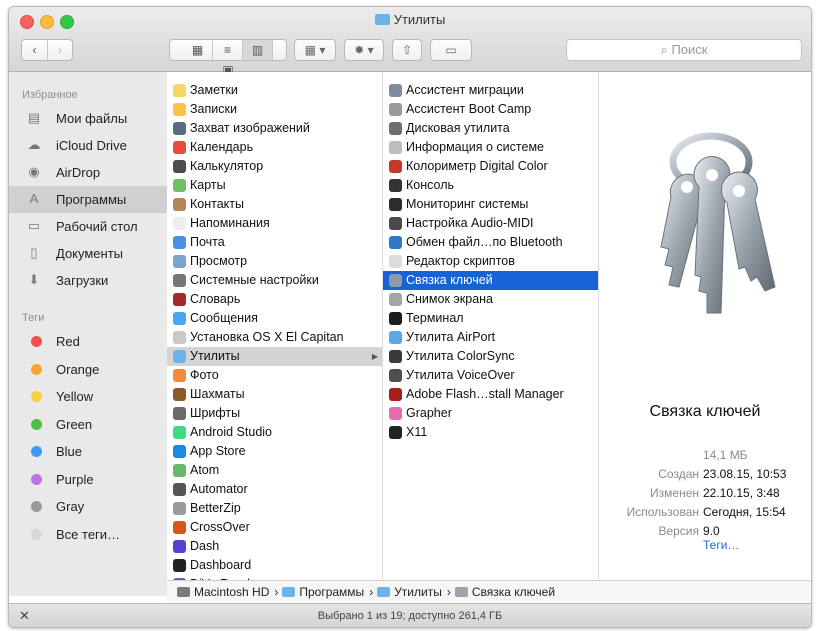  Describe the element at coordinates (490, 166) in the screenshot. I see `list-item: Колориметр Digital Color` at that location.